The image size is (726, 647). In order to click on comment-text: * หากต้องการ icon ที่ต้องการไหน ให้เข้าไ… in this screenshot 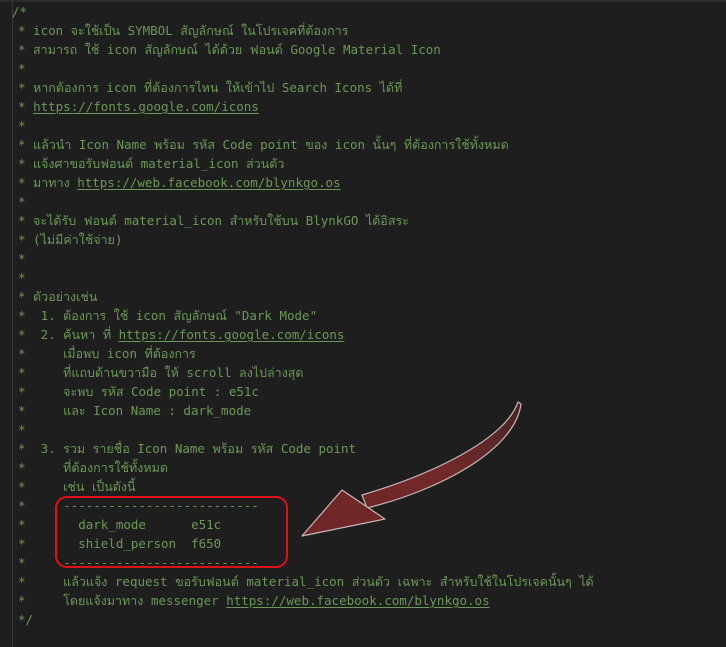, I will do `click(210, 87)`.